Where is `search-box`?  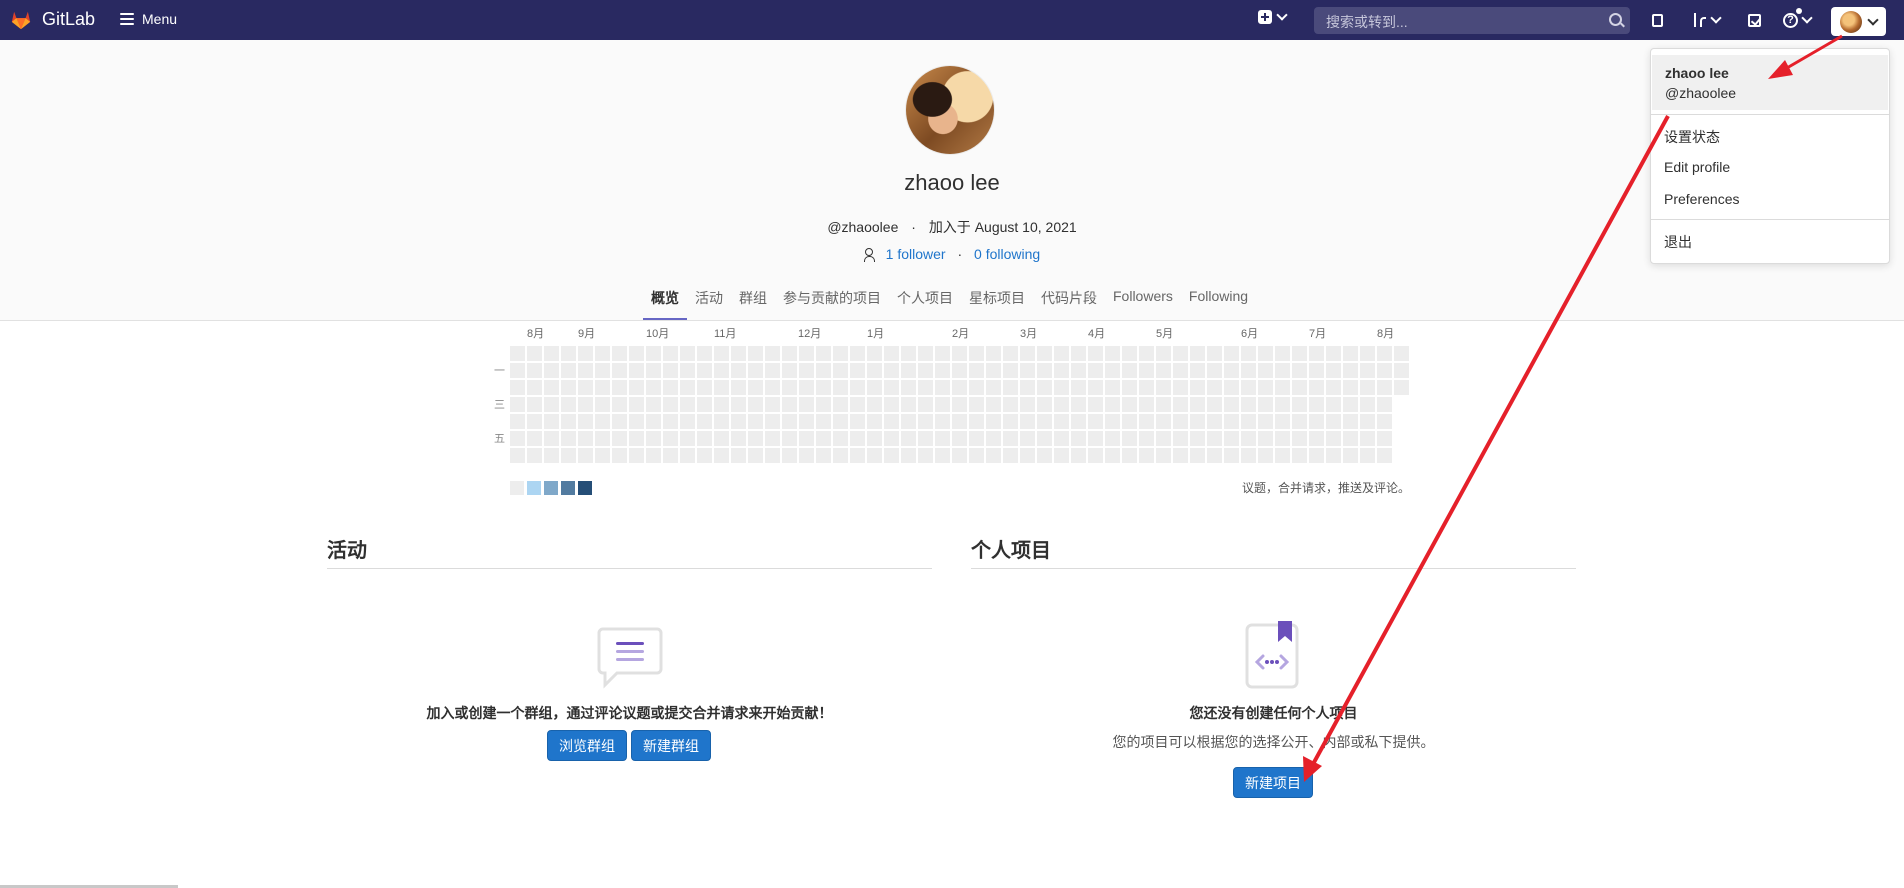 search-box is located at coordinates (1472, 21).